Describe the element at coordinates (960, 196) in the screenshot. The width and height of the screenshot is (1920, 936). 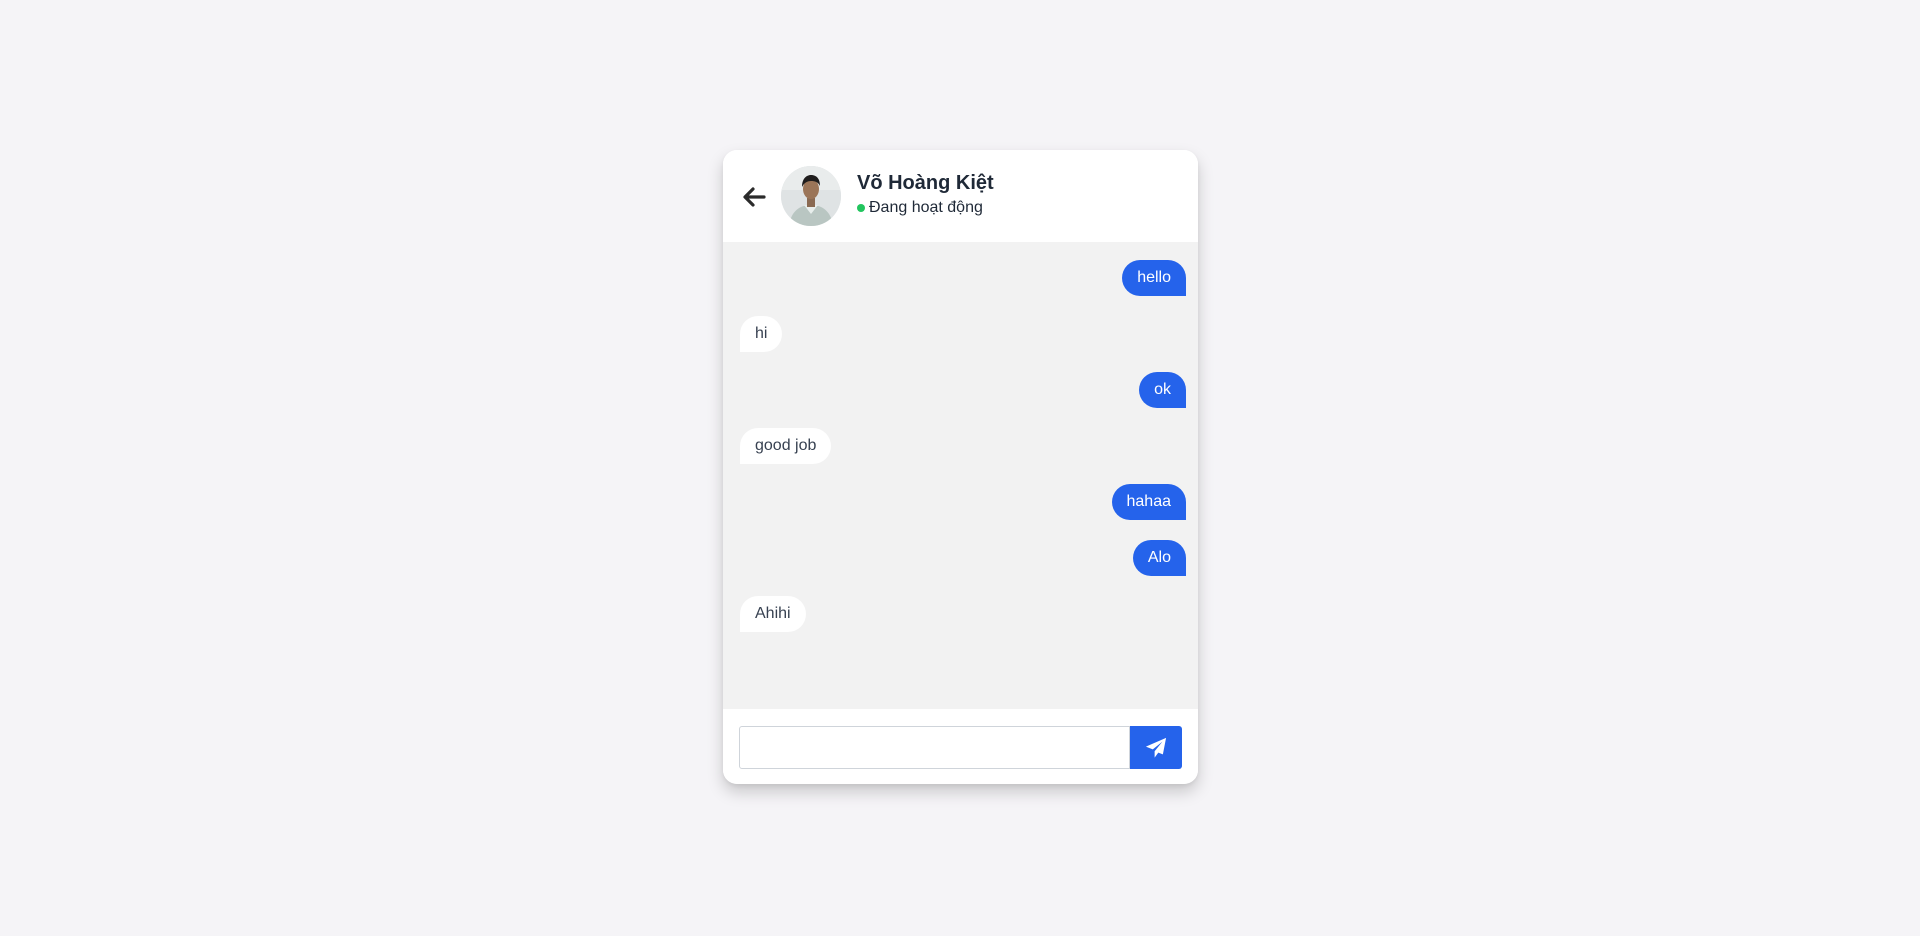
I see `chat-header: Võ Hoàng Kiệt Đang hoạt động` at that location.